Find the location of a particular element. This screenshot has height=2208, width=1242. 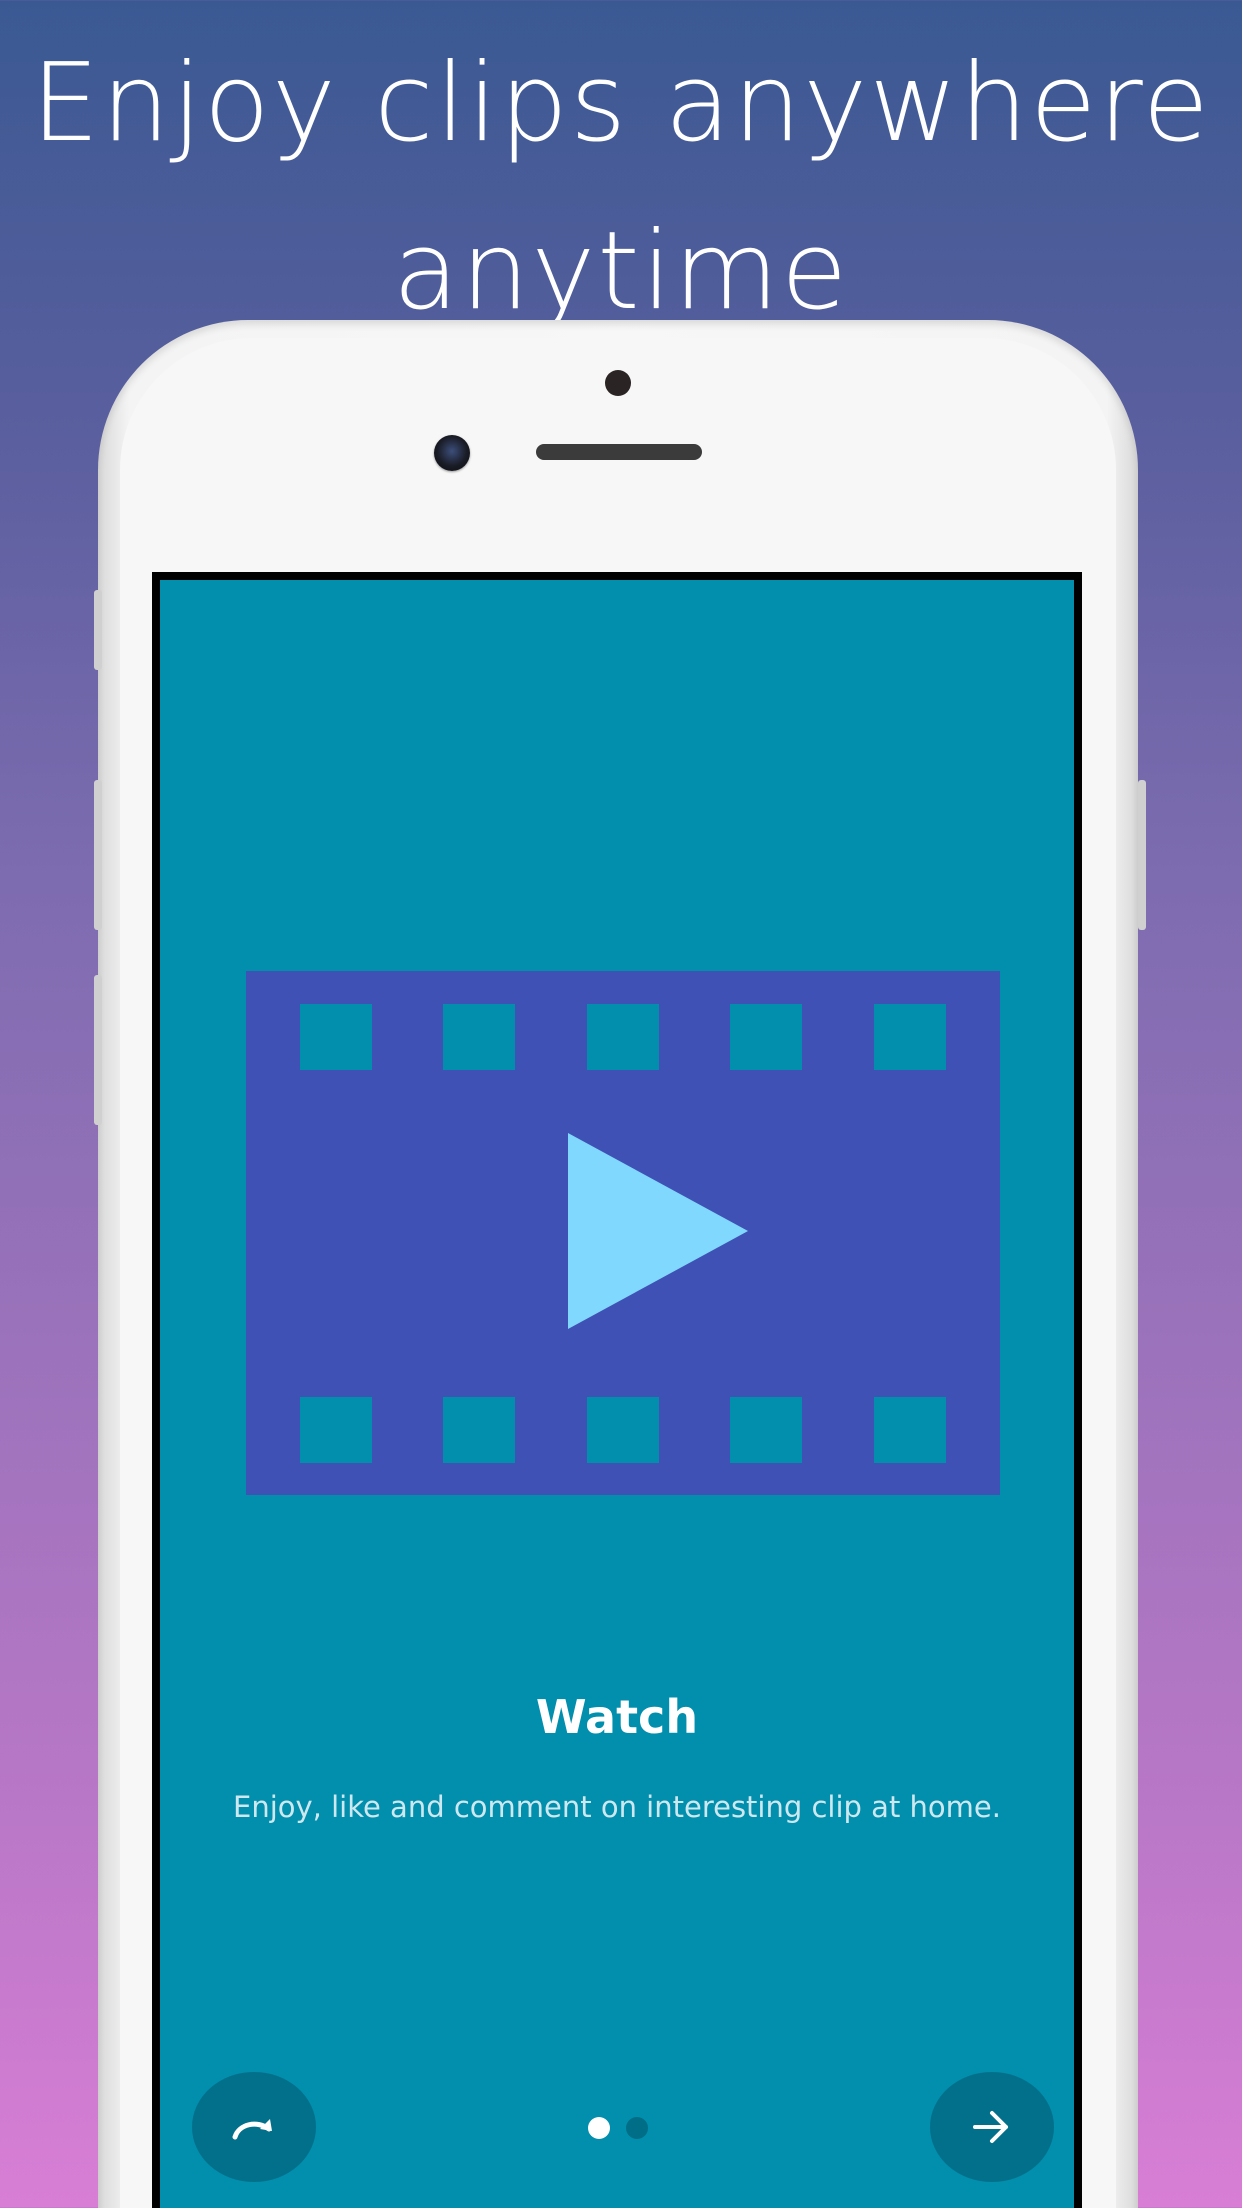

earpiece-speaker is located at coordinates (619, 452).